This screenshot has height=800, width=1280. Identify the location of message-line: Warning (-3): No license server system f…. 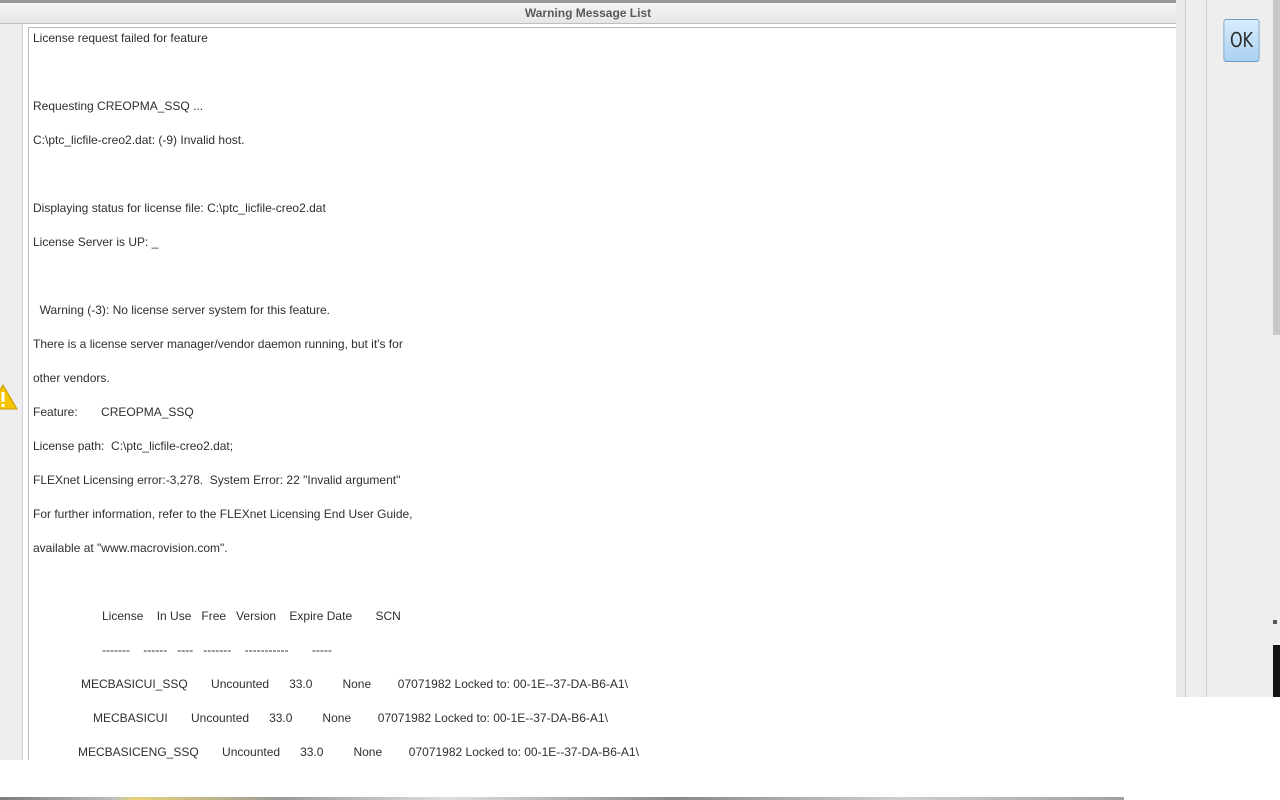
(181, 310).